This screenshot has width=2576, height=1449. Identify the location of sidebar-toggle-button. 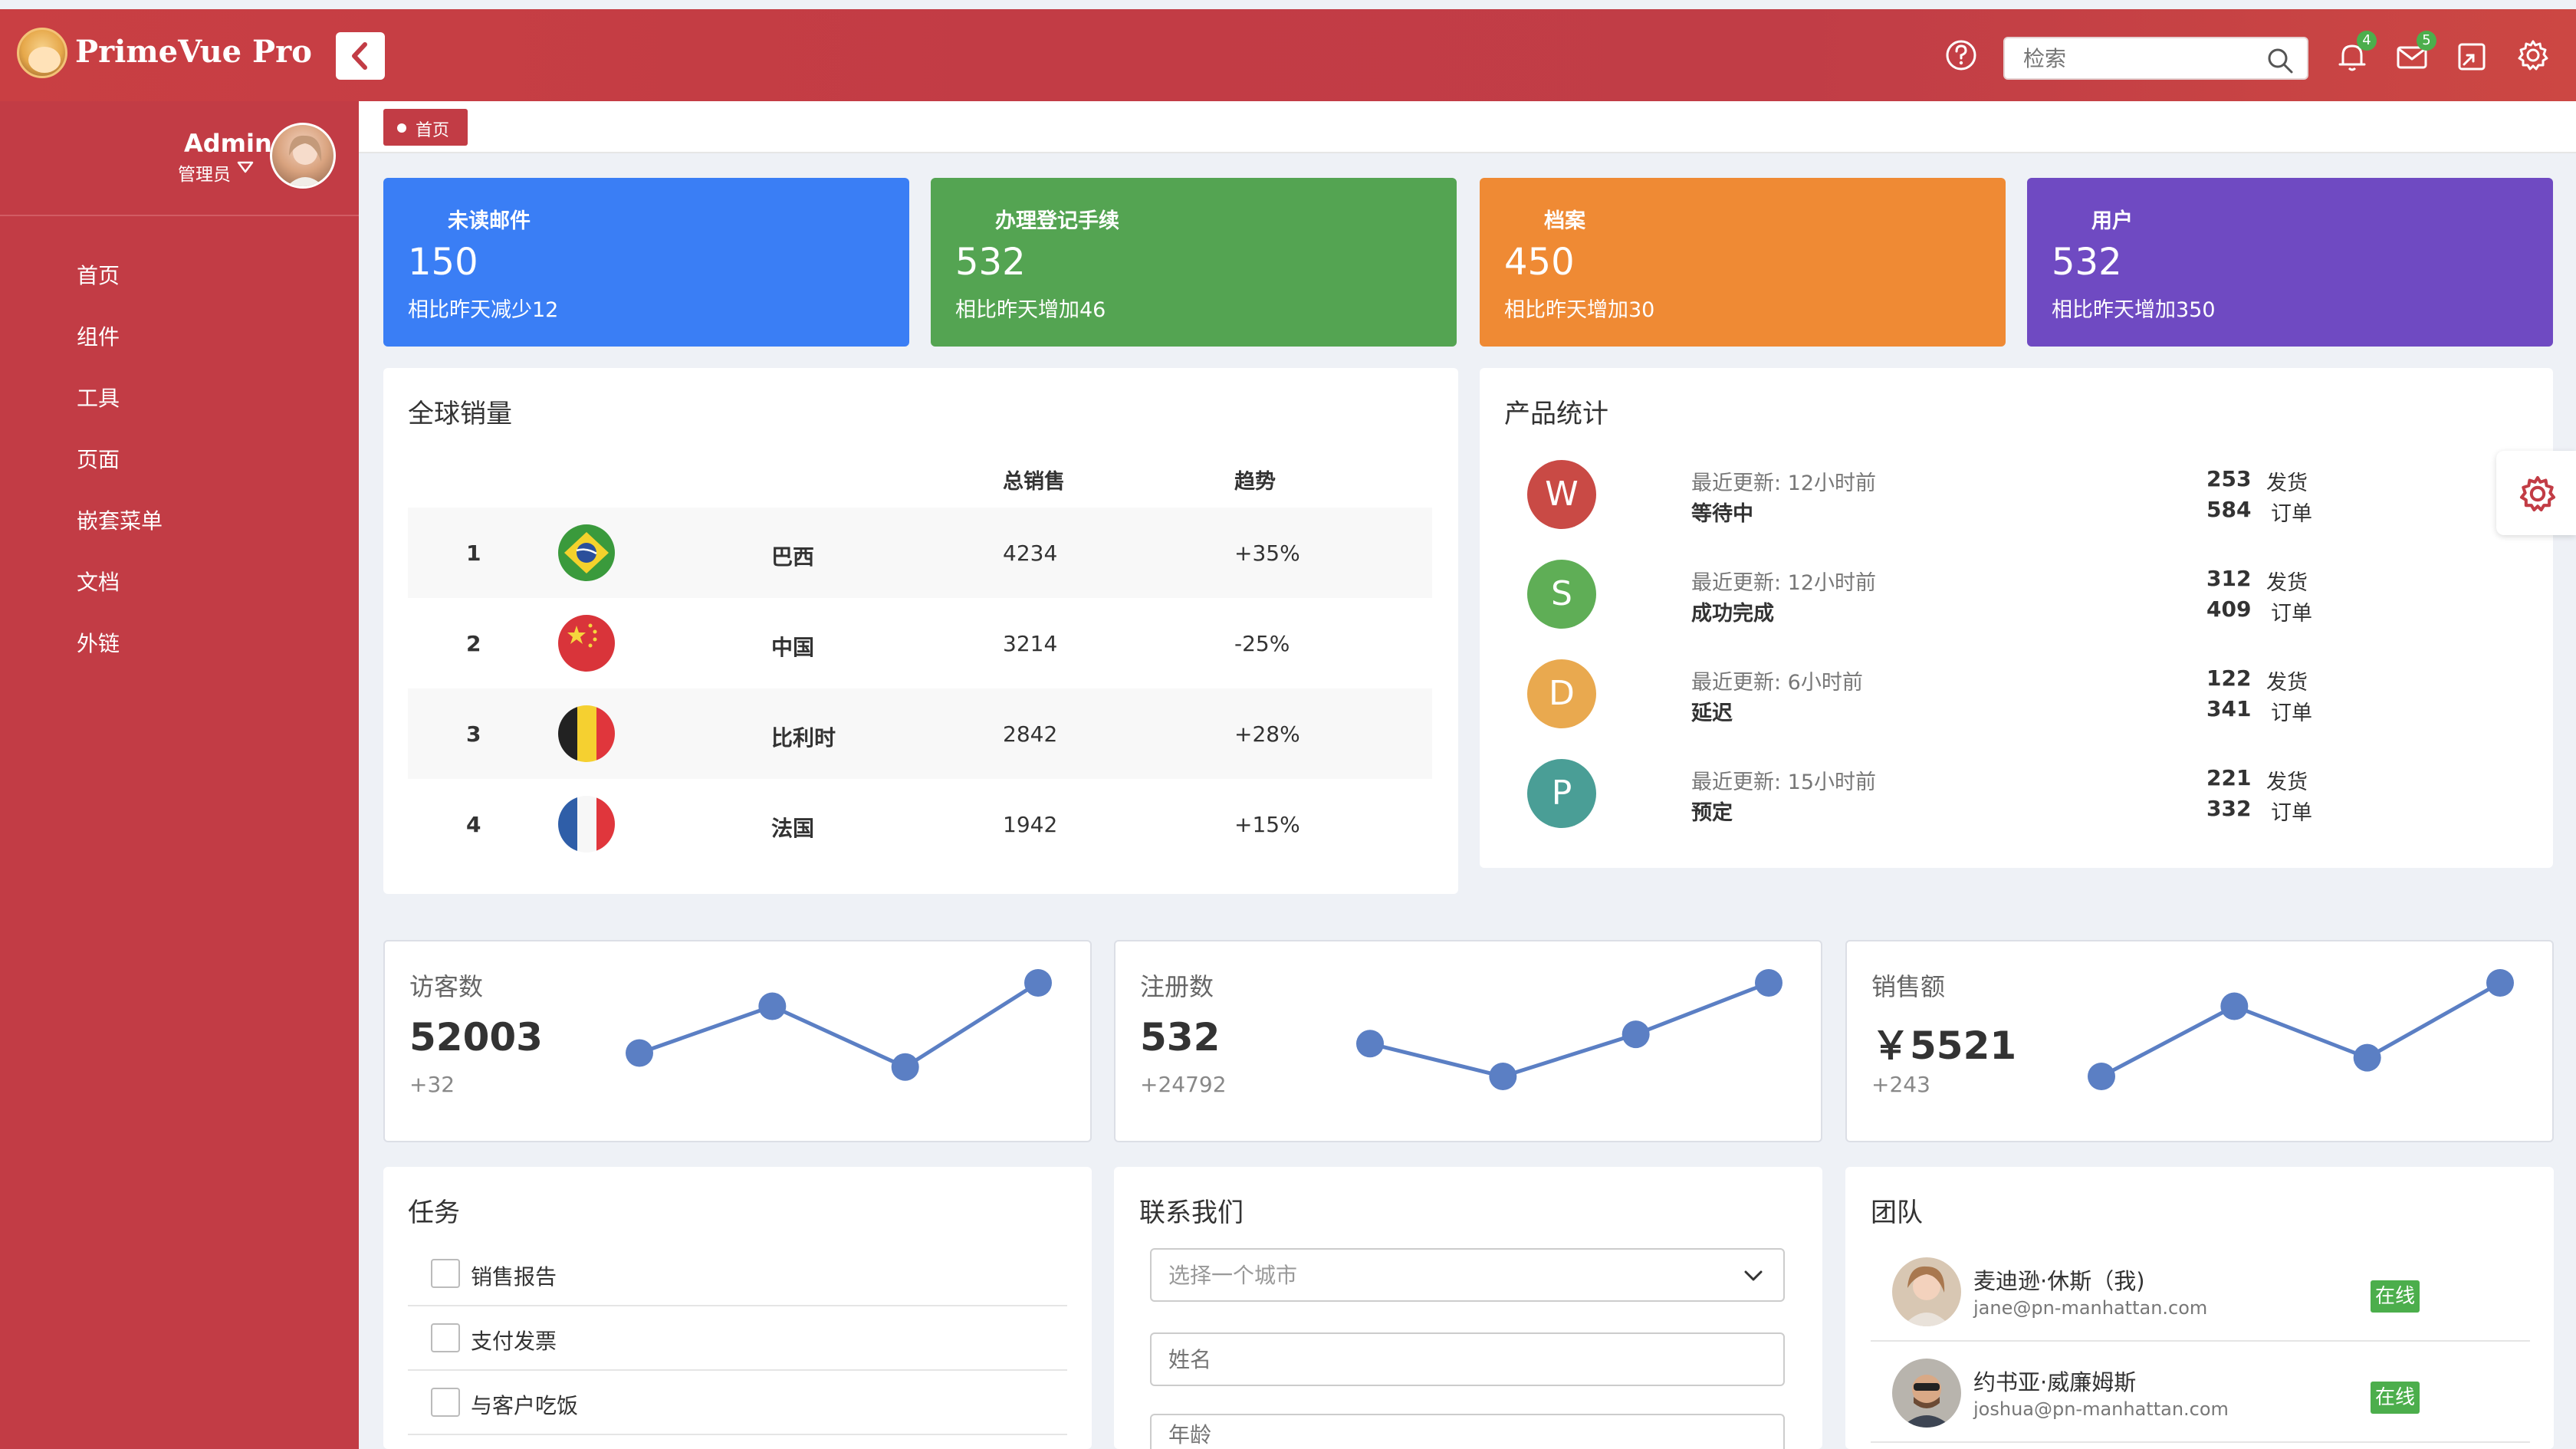
(360, 56).